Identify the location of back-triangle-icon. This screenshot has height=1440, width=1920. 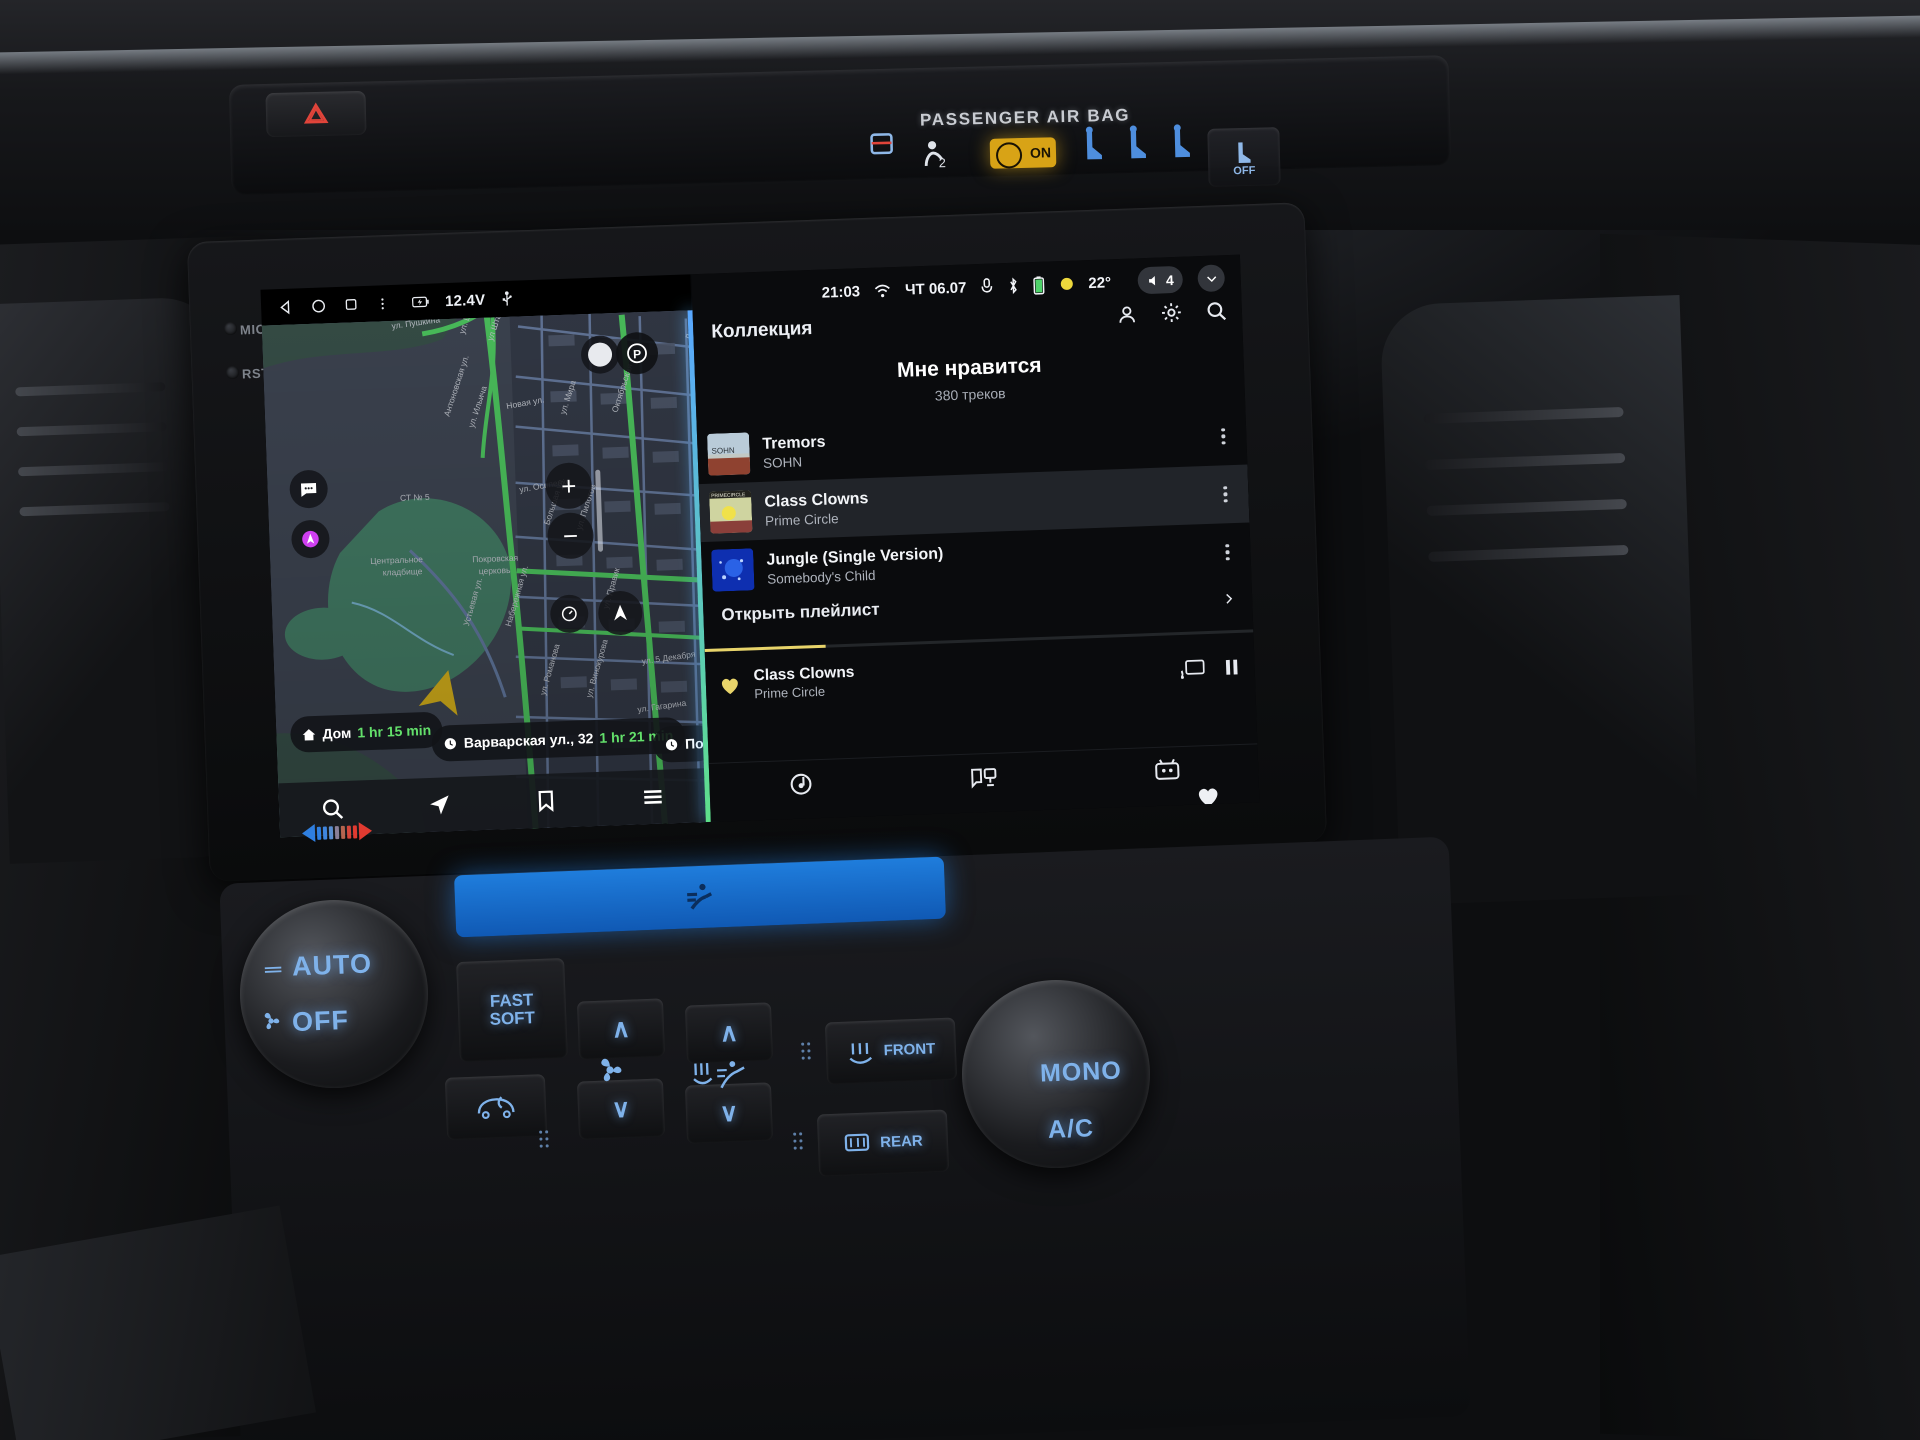
(286, 307).